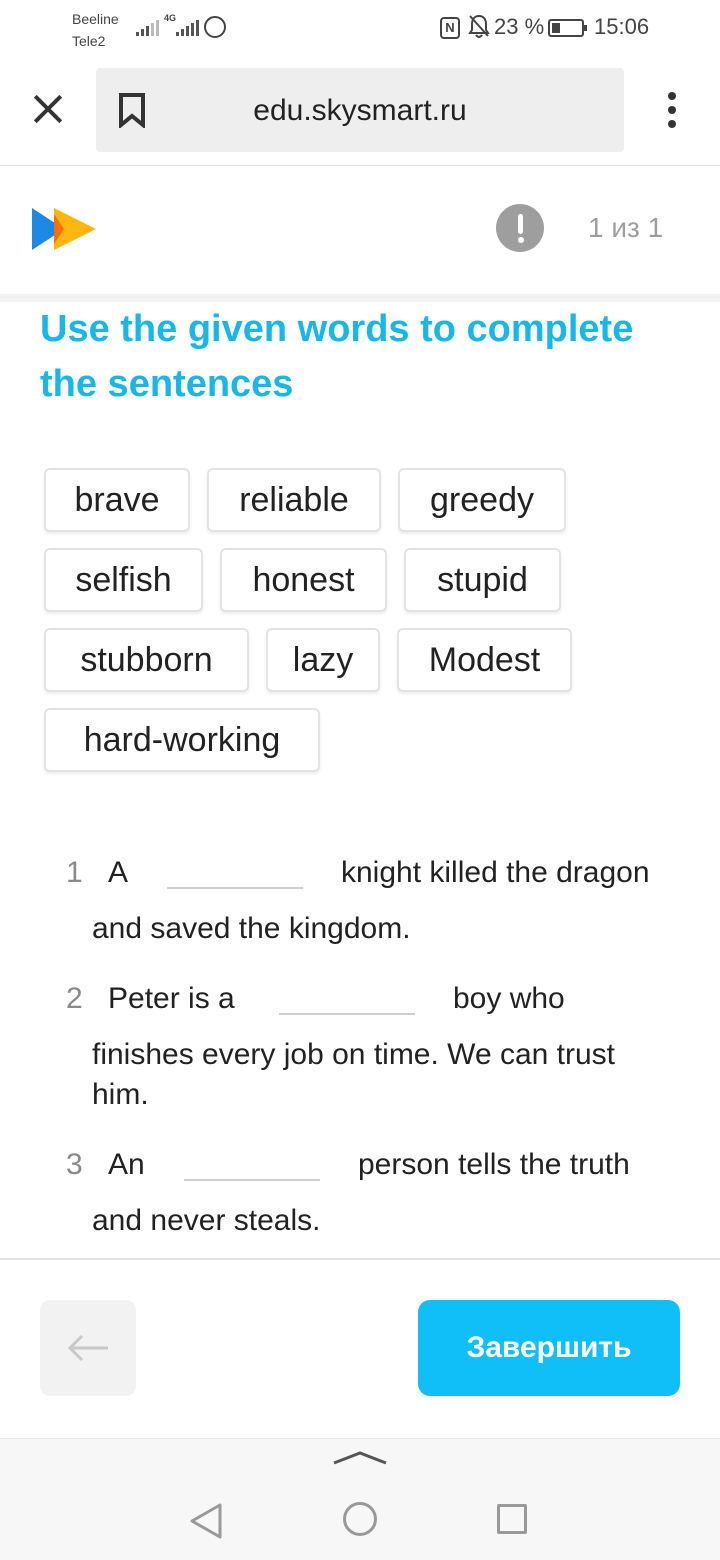 Image resolution: width=720 pixels, height=1560 pixels. Describe the element at coordinates (495, 872) in the screenshot. I see `sentence-text-after: knight killed the dragon` at that location.